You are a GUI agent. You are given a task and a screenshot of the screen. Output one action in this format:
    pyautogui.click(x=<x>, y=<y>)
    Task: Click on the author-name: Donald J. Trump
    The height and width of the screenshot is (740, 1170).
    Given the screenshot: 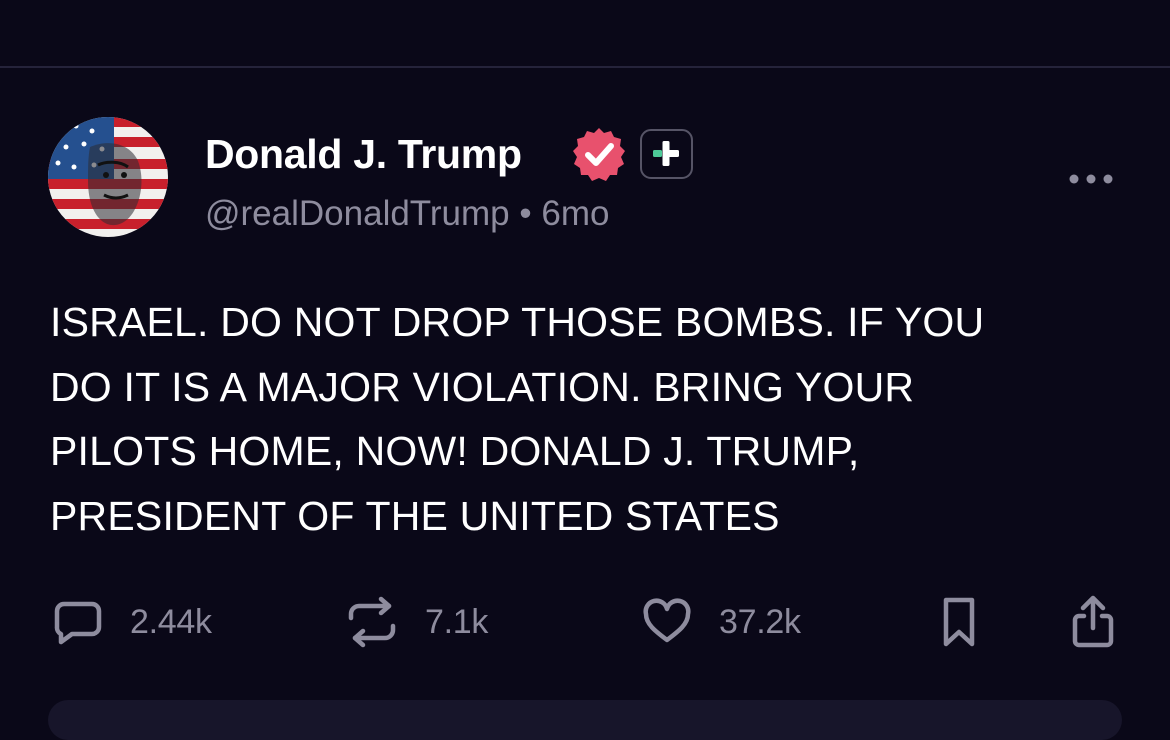 What is the action you would take?
    pyautogui.click(x=363, y=154)
    